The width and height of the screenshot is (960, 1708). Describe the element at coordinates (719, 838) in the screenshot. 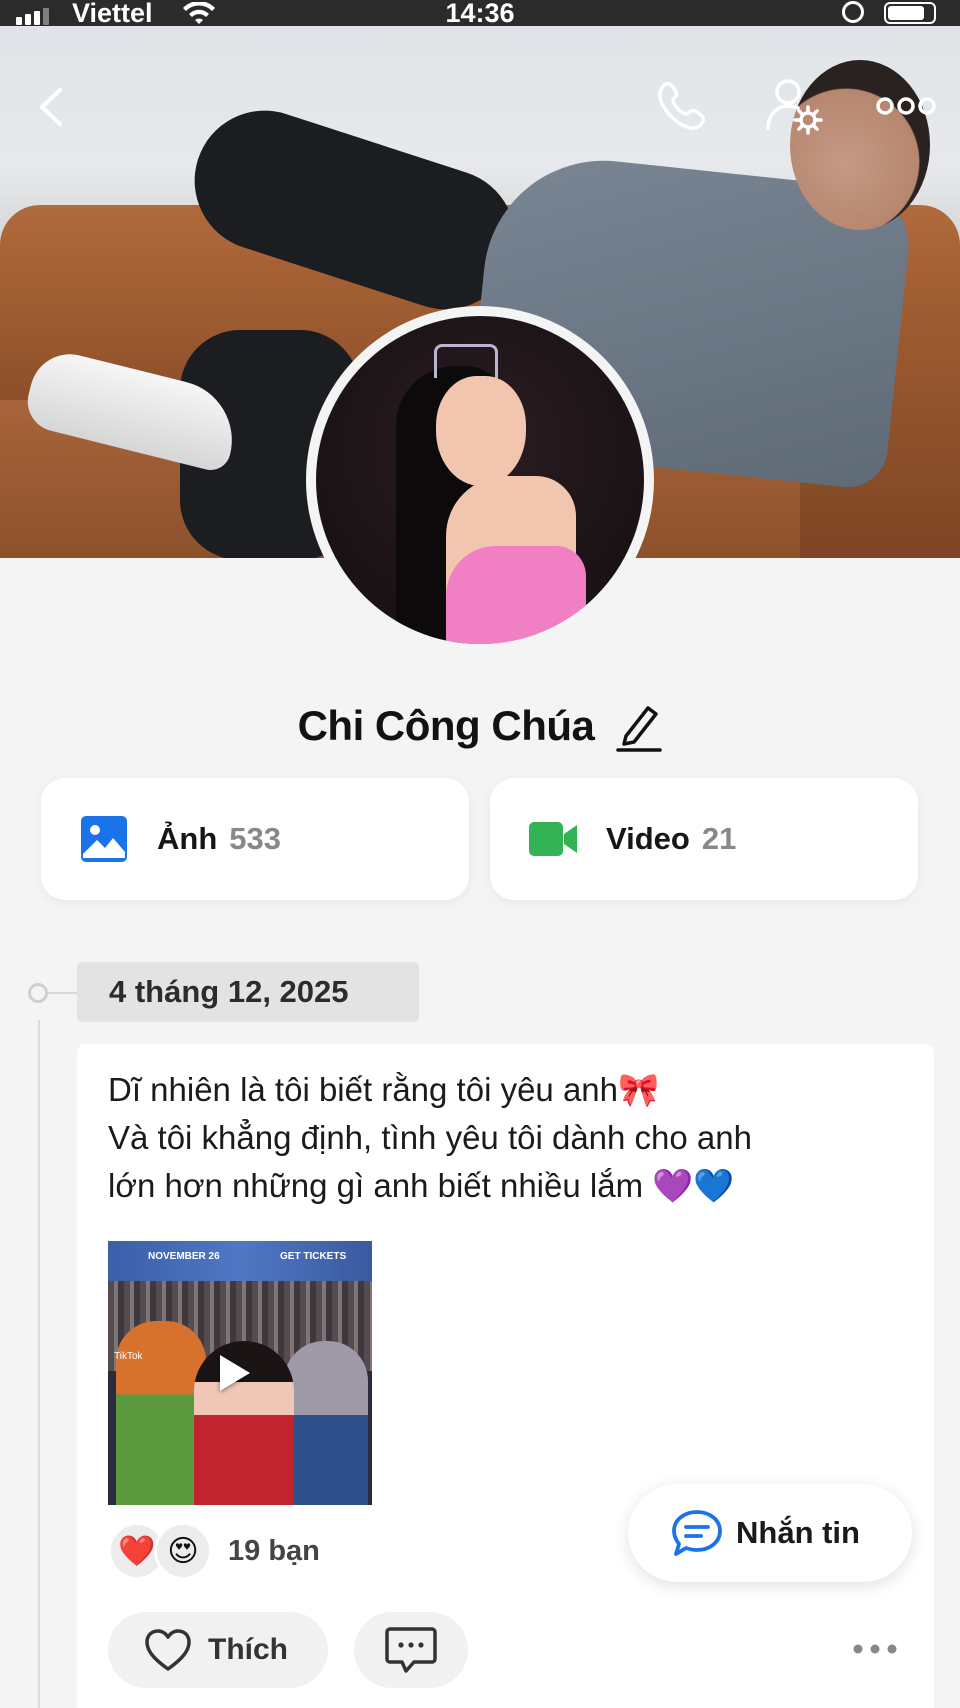

I see `videos-count: 21` at that location.